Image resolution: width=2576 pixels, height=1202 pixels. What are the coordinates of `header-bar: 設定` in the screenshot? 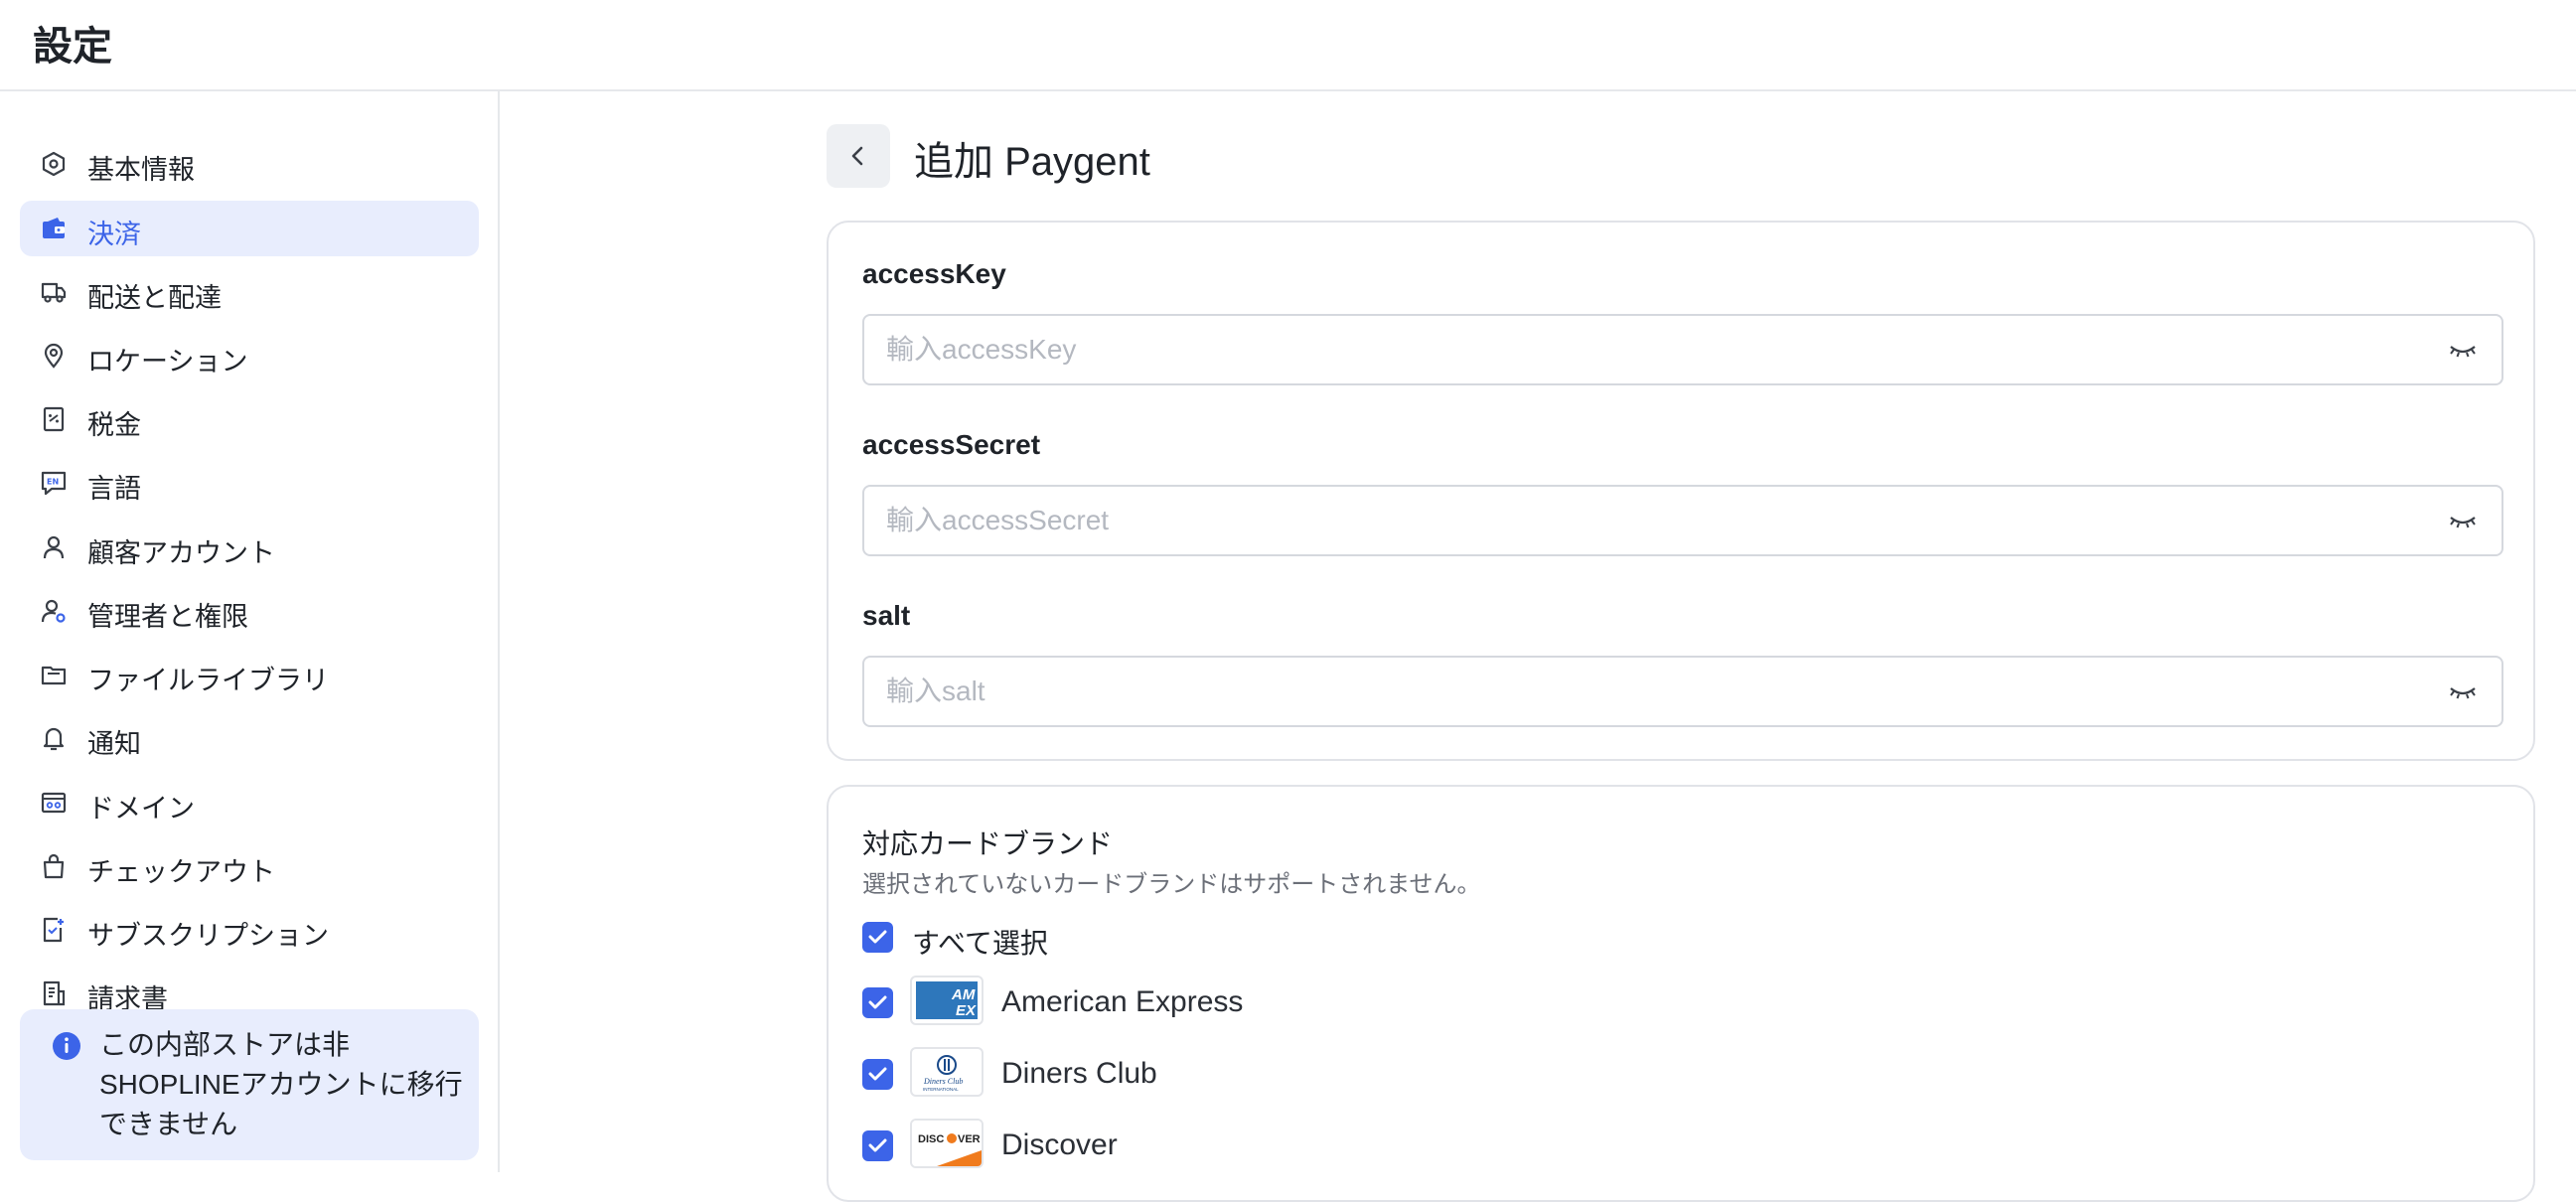 It's located at (1288, 45).